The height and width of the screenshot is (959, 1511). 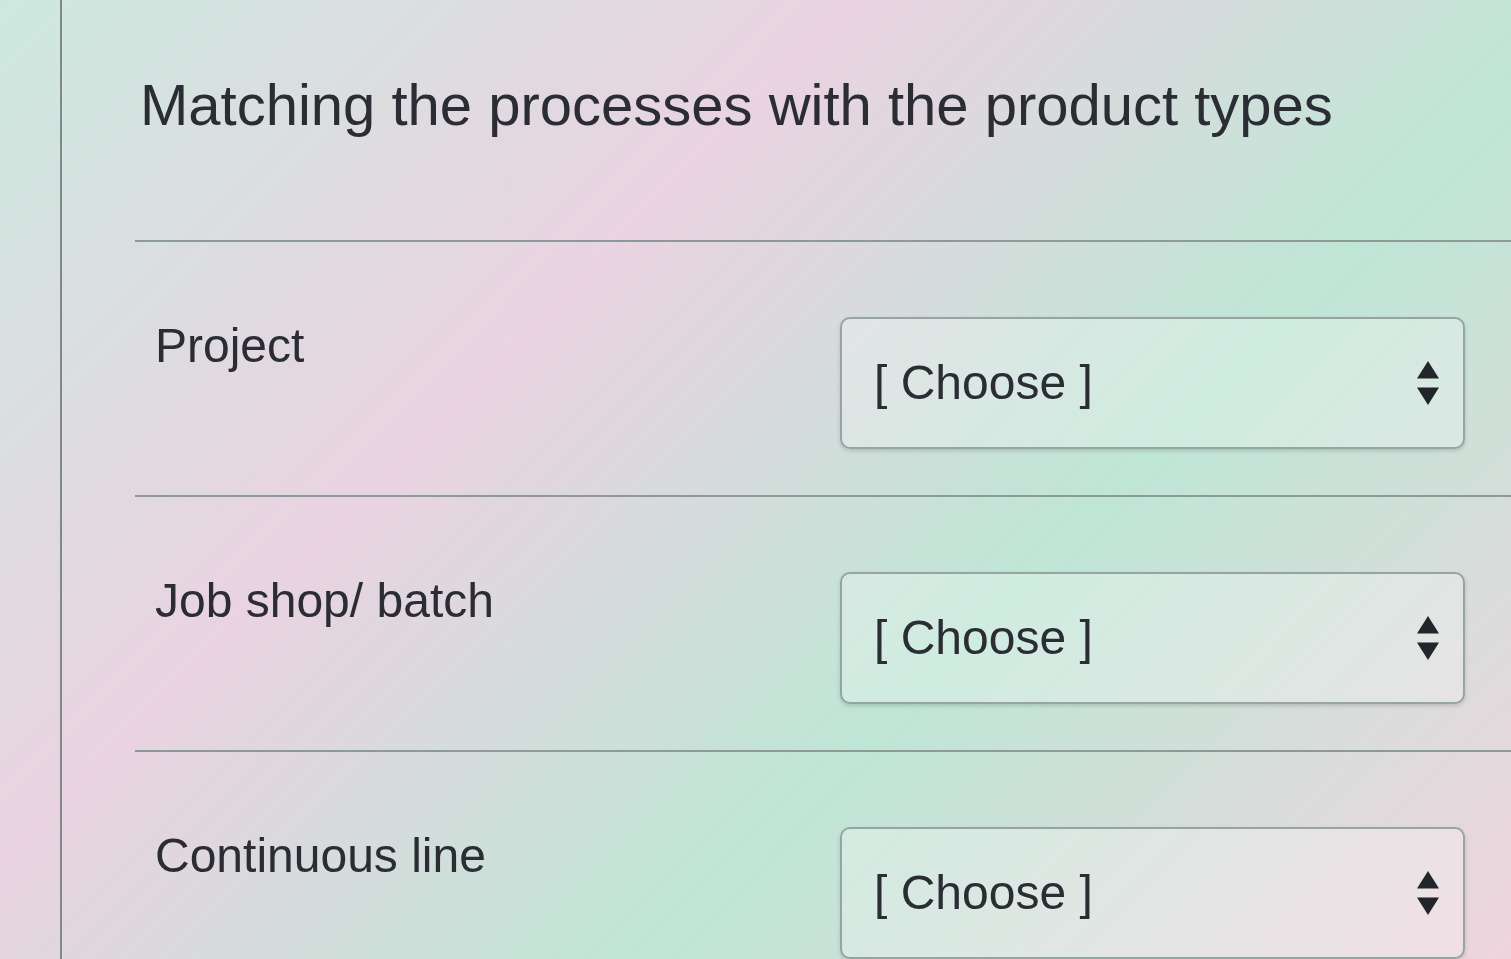 What do you see at coordinates (230, 345) in the screenshot?
I see `item-label: Project` at bounding box center [230, 345].